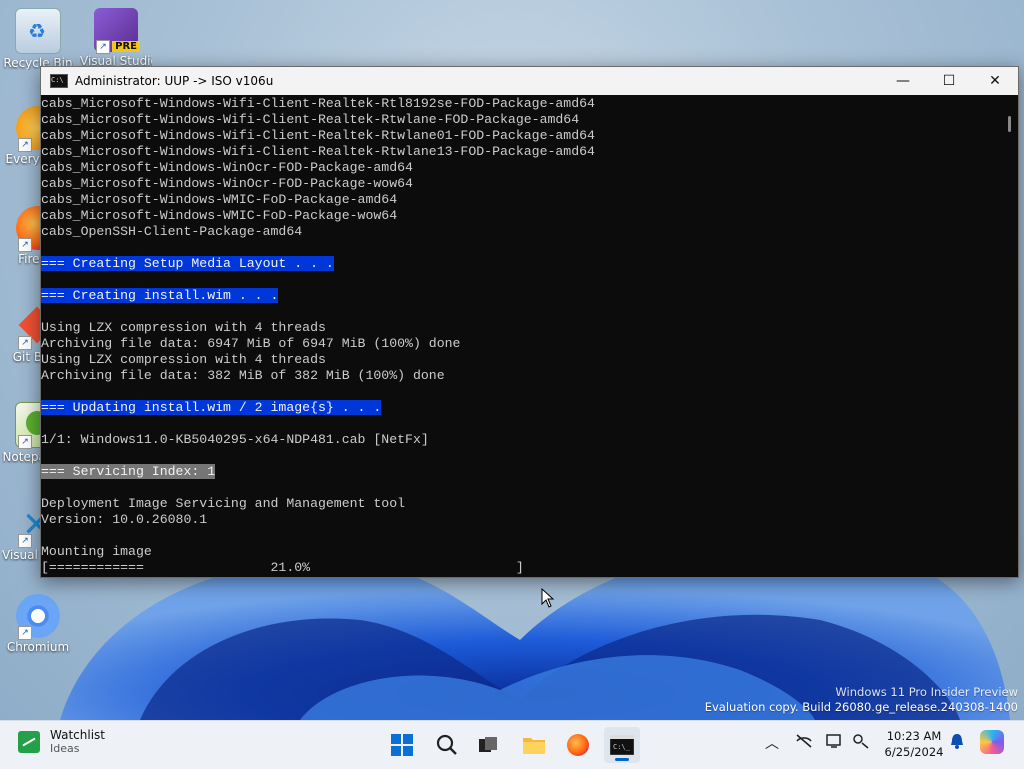 The height and width of the screenshot is (769, 1024). Describe the element at coordinates (926, 692) in the screenshot. I see `watermark-line-1: Windows 11 Pro Insider Preview` at that location.